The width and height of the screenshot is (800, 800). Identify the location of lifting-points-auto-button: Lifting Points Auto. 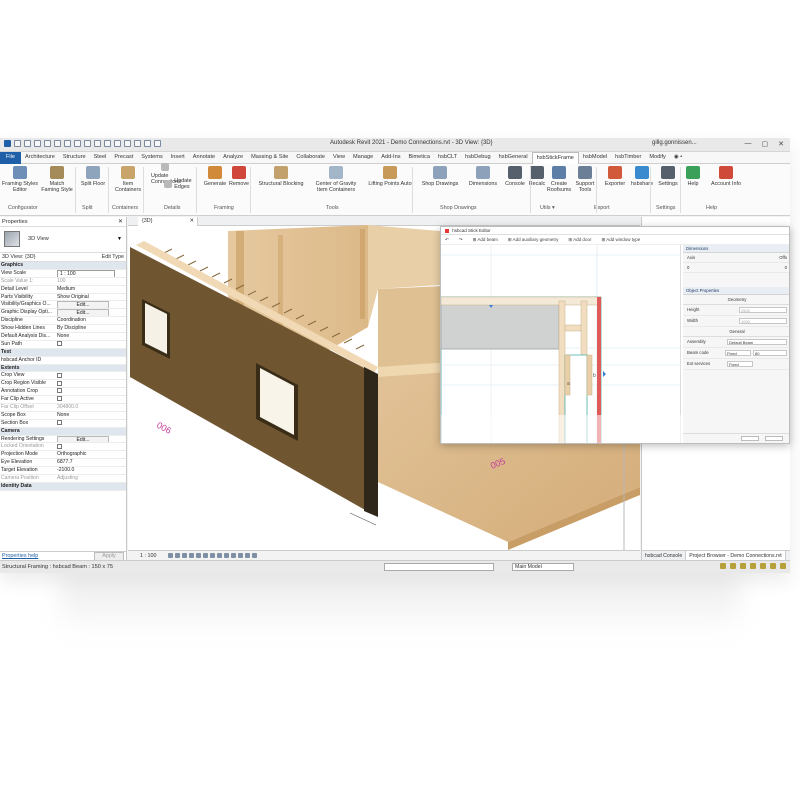
(390, 176).